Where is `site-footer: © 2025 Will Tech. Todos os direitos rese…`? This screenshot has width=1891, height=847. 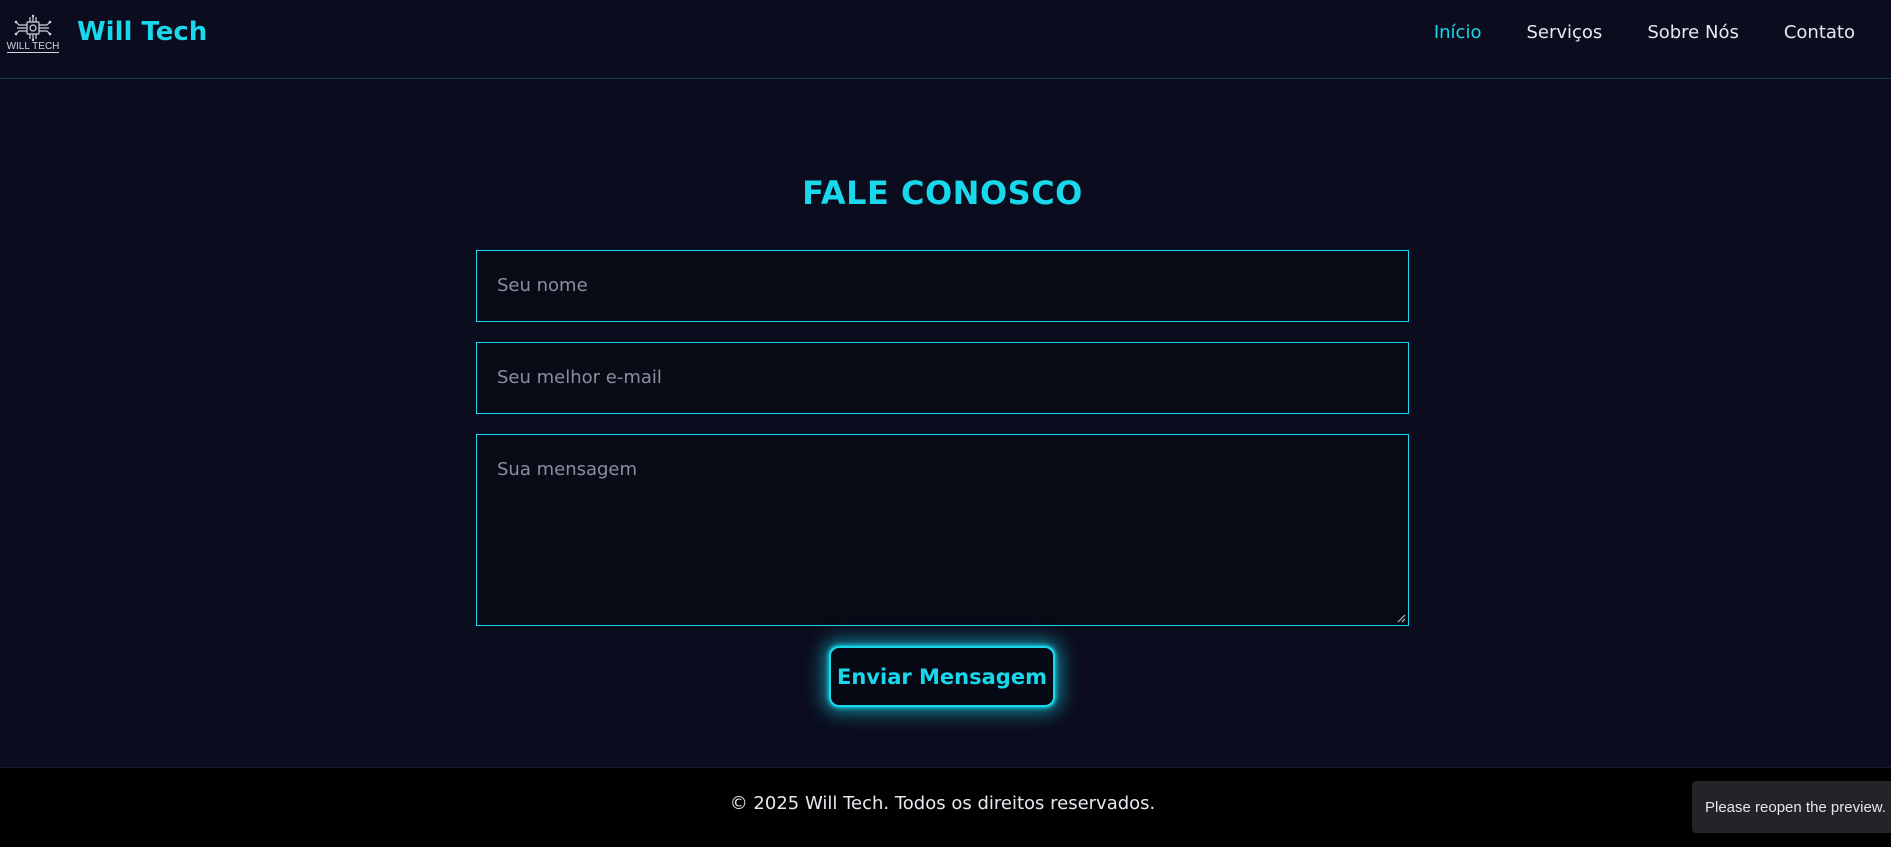
site-footer: © 2025 Will Tech. Todos os direitos rese… is located at coordinates (945, 807).